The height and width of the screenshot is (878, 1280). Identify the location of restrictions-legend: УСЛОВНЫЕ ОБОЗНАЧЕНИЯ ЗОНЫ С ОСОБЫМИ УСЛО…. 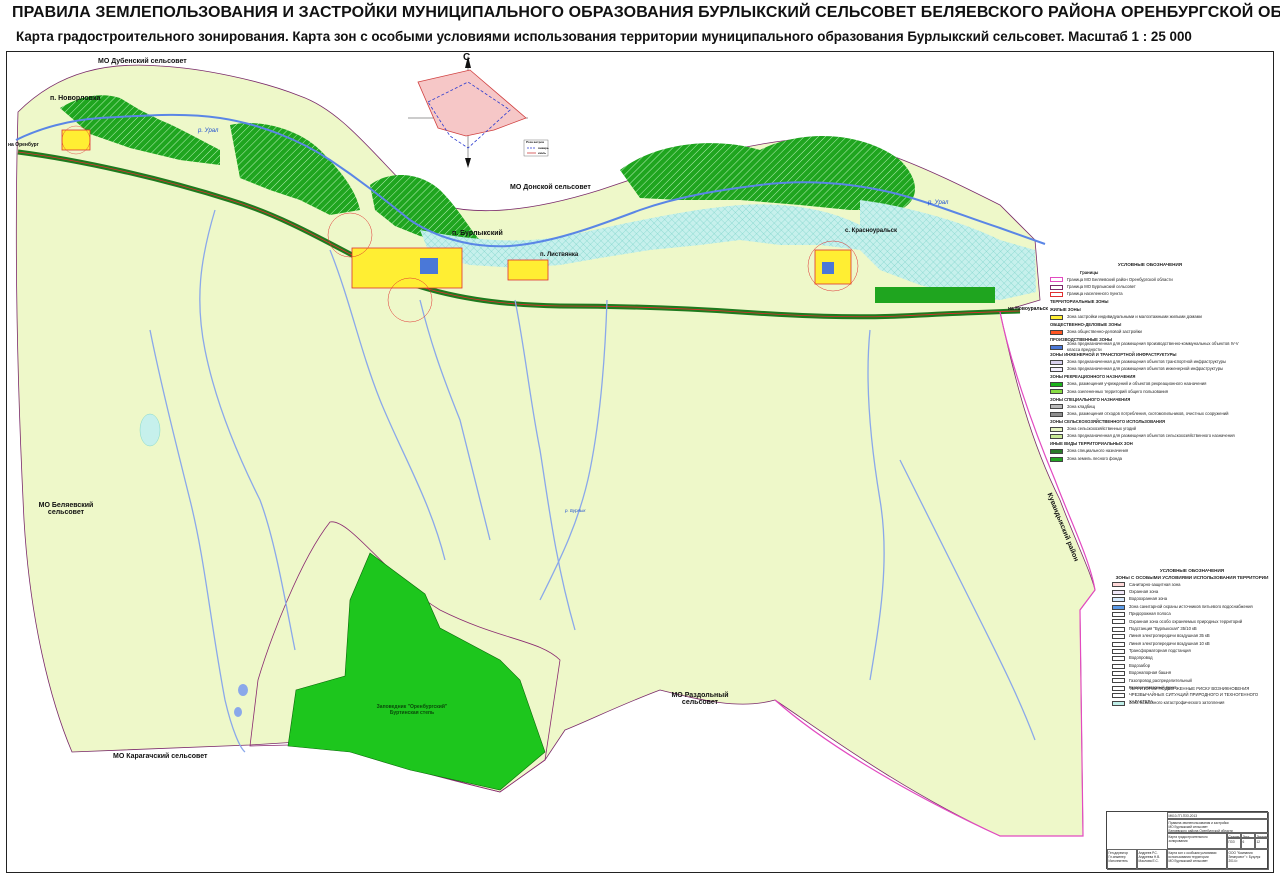
(1192, 637).